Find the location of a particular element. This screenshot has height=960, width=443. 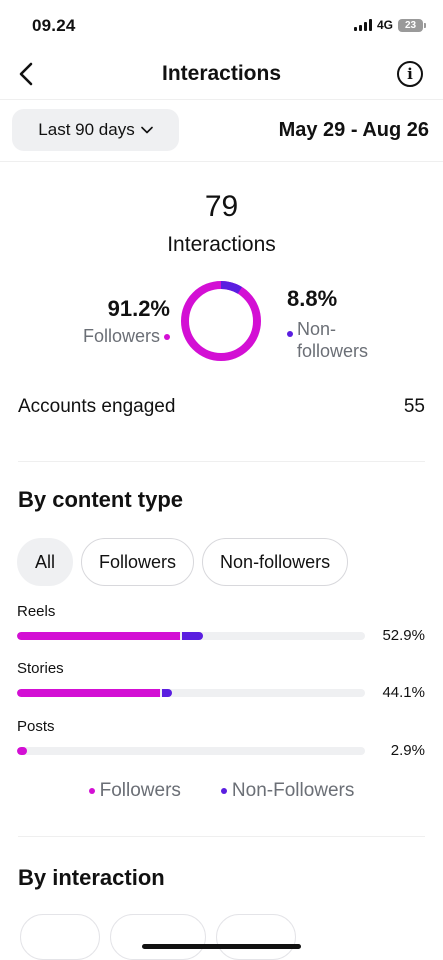

by-interaction-title: By interaction is located at coordinates (91, 877).